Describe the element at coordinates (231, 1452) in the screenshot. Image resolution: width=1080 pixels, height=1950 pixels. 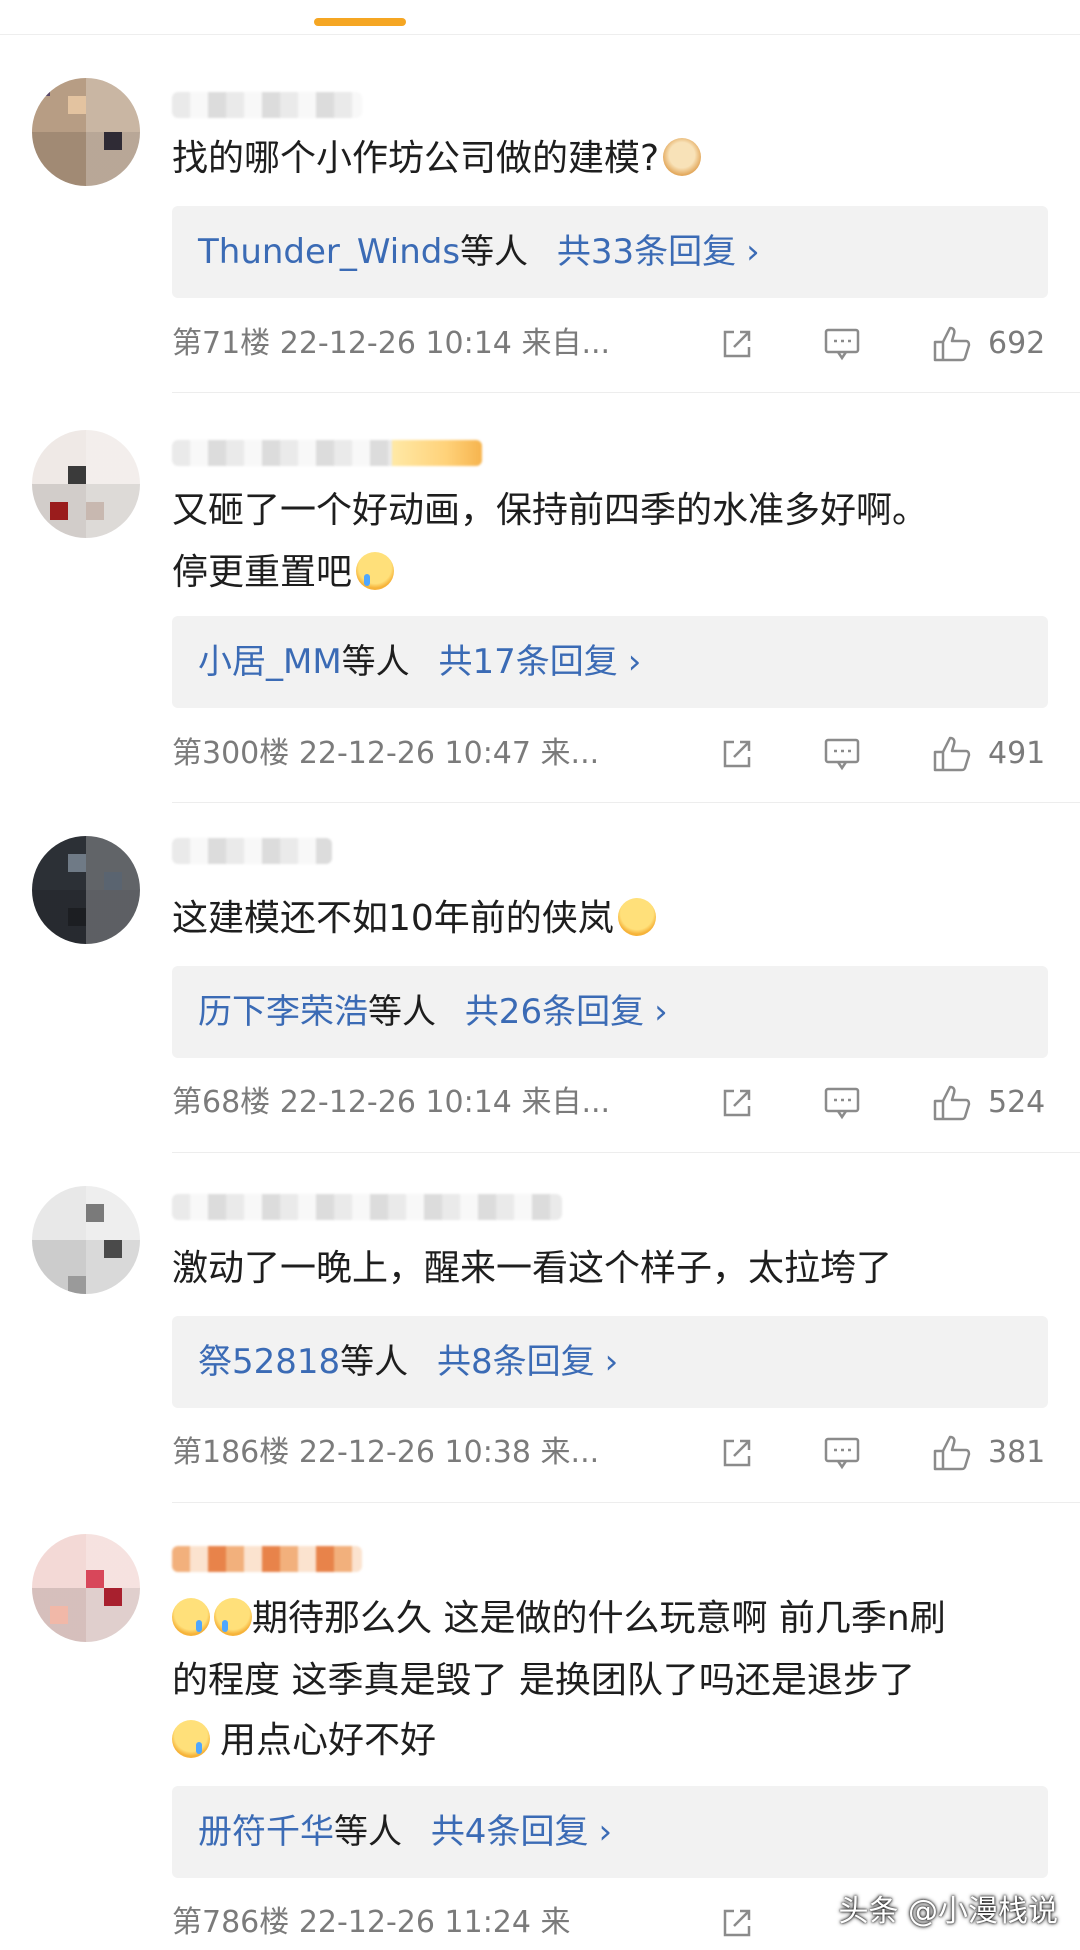
I see `floor-number: 第186楼` at that location.